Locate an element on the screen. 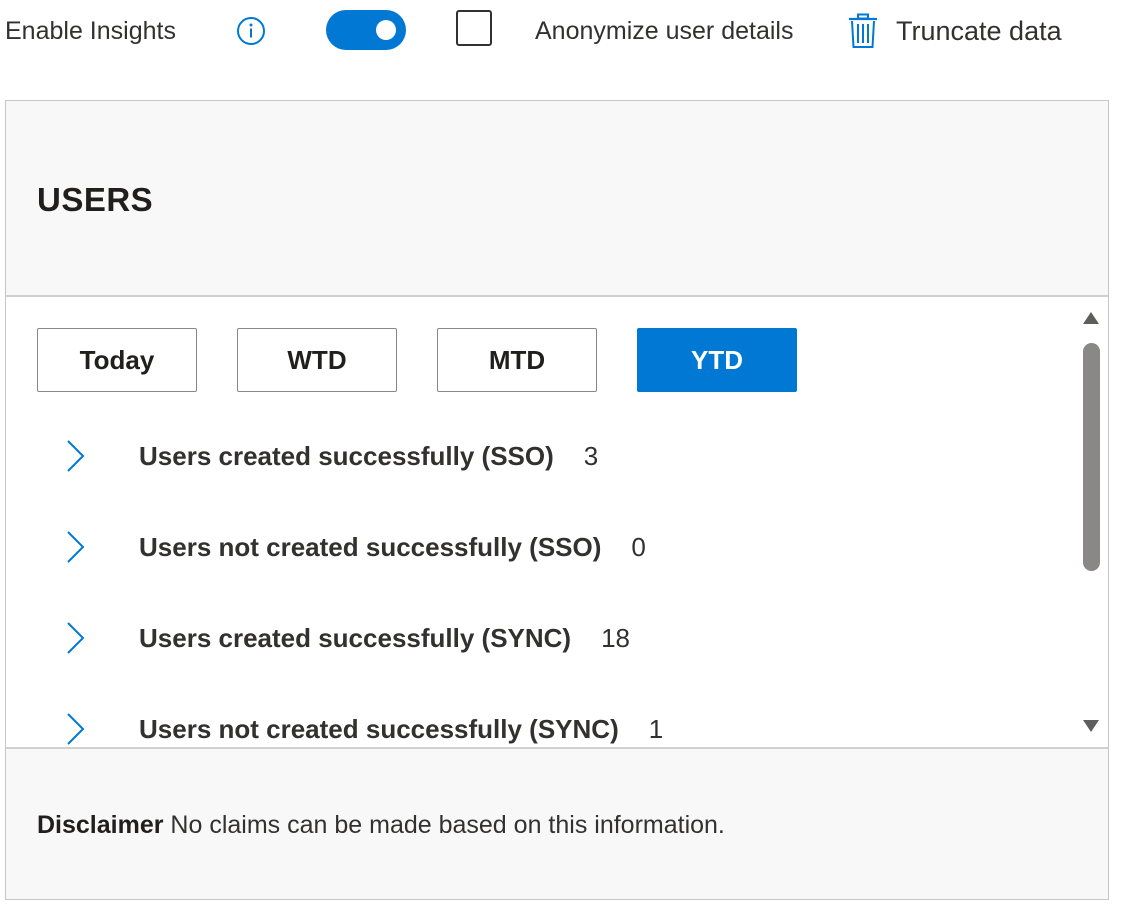 The image size is (1124, 914). disclaimer-title: Disclaimer is located at coordinates (100, 825).